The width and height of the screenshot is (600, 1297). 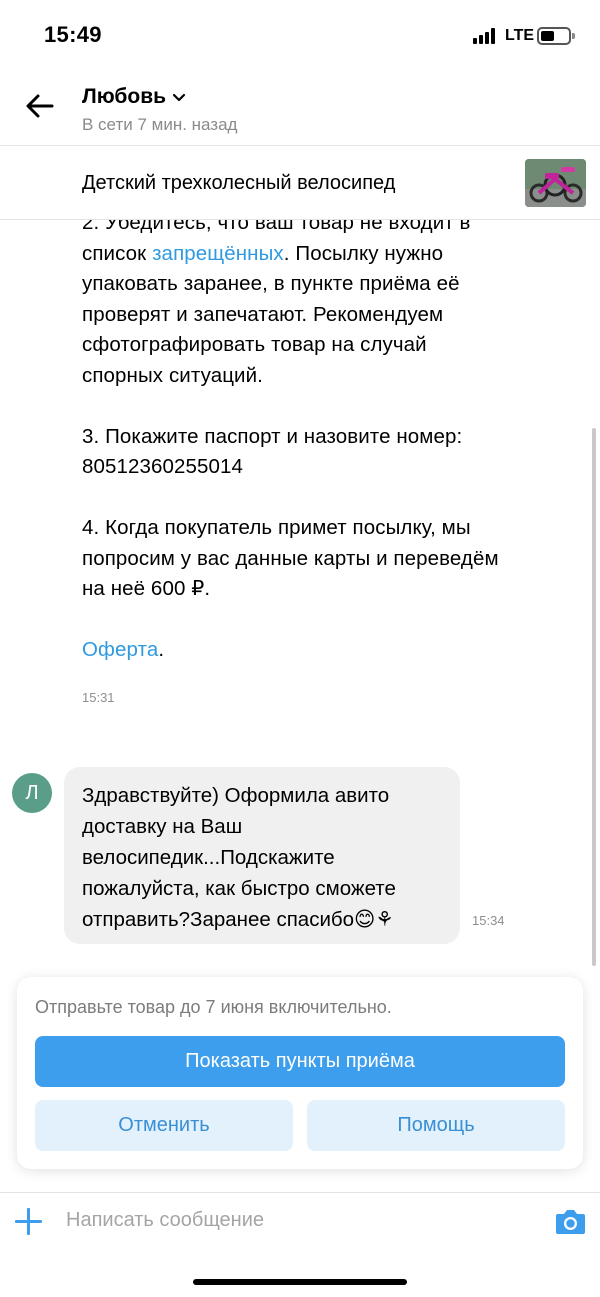 I want to click on chevron-down-icon, so click(x=179, y=98).